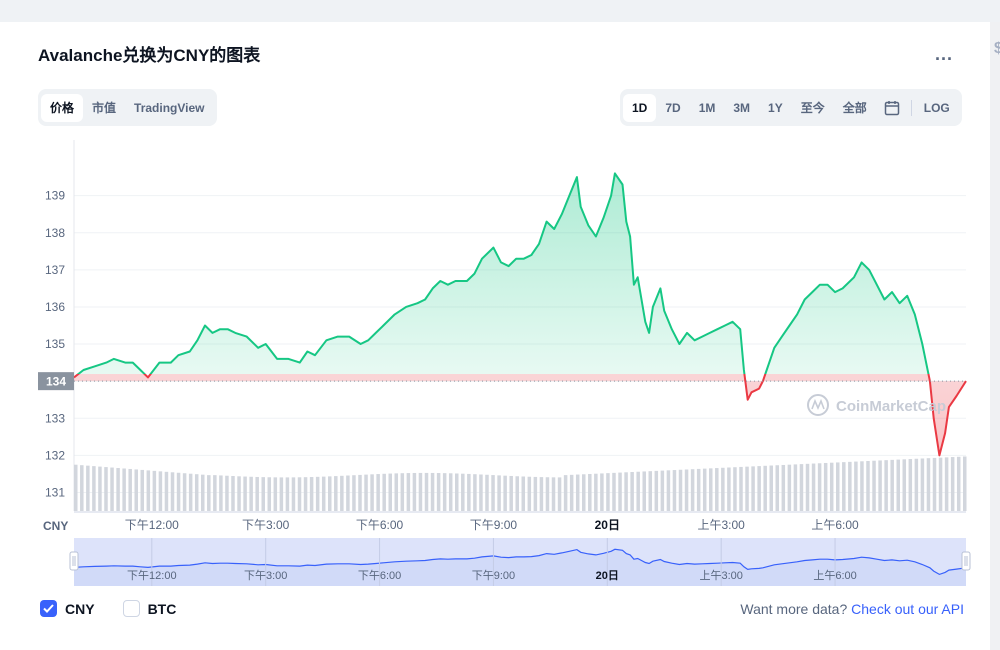 The image size is (1000, 650). What do you see at coordinates (818, 405) in the screenshot?
I see `coinmarketcap-logo-icon` at bounding box center [818, 405].